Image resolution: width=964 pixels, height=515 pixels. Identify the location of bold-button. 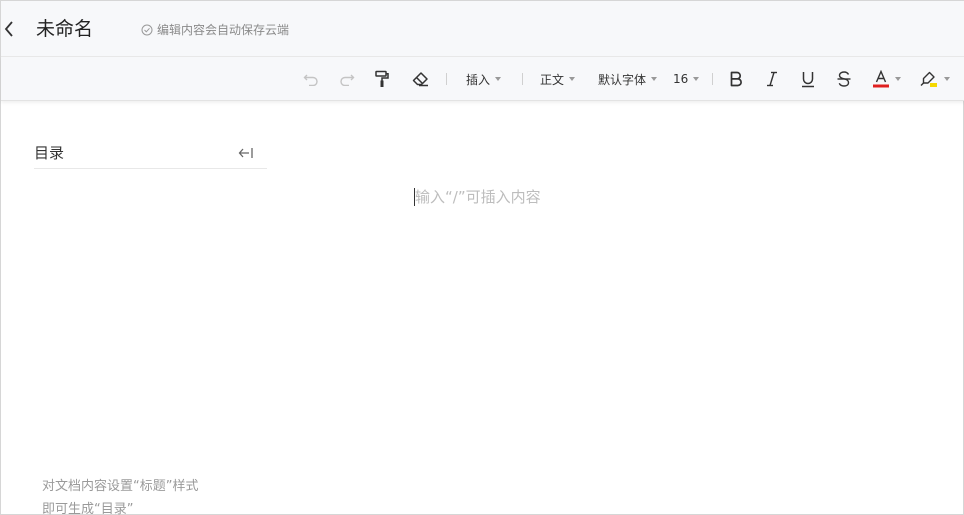
(736, 79).